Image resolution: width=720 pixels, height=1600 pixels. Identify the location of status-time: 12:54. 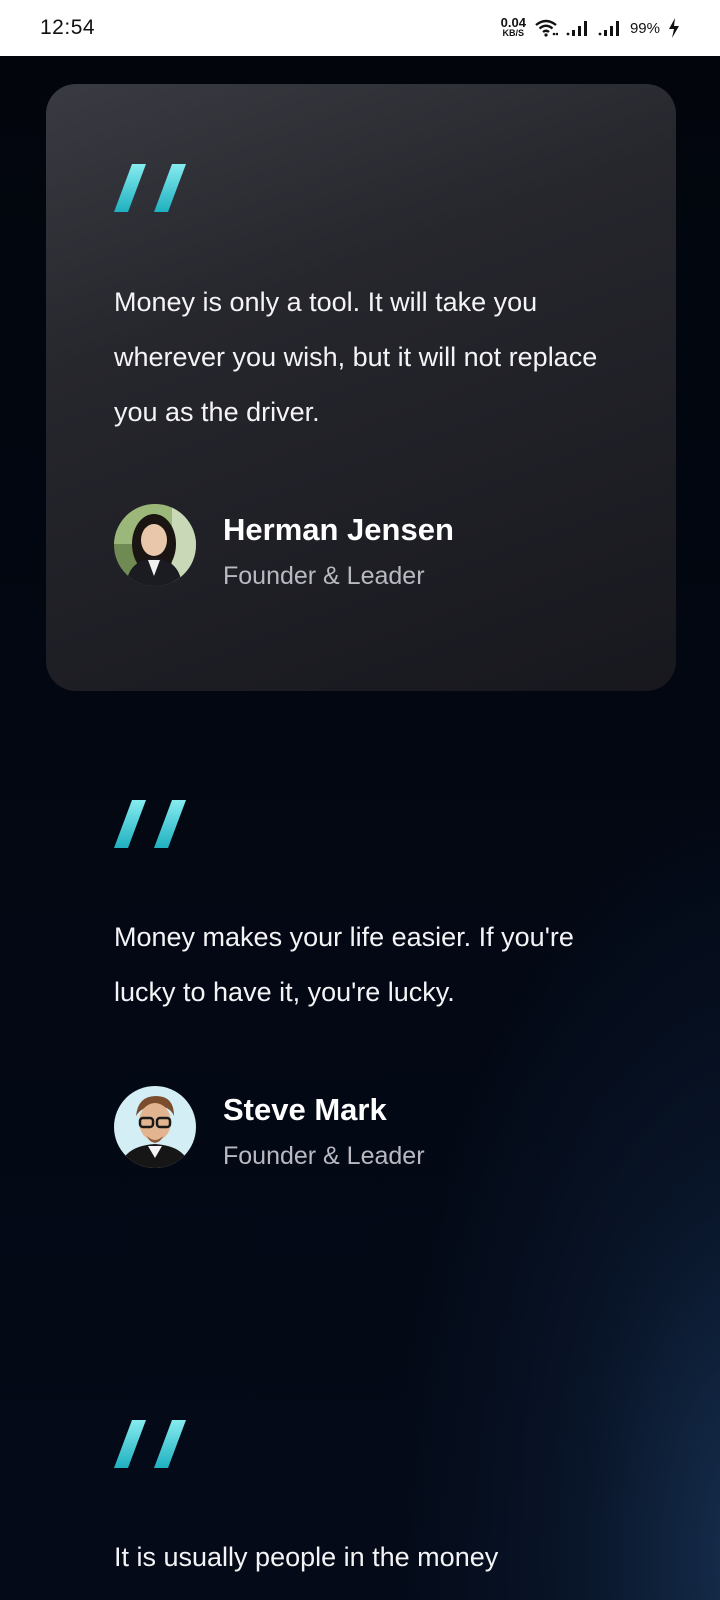
(68, 27).